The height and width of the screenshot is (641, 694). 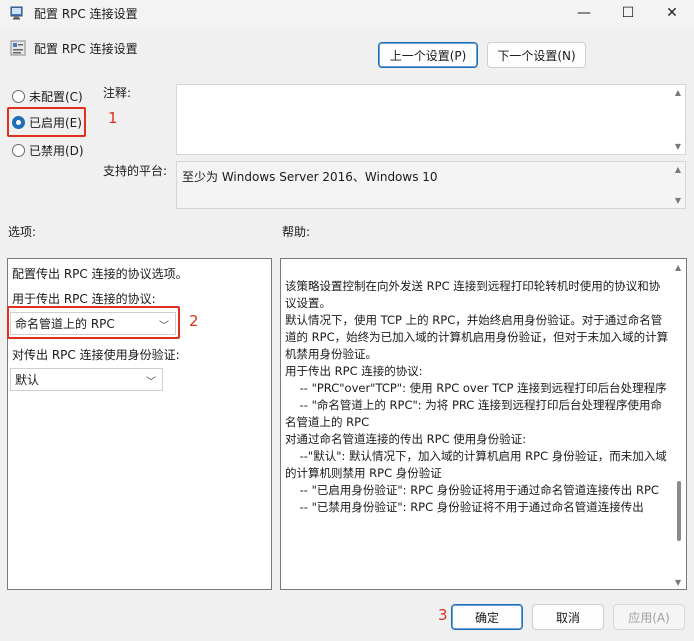 I want to click on auth-select-value: 默认, so click(x=27, y=380).